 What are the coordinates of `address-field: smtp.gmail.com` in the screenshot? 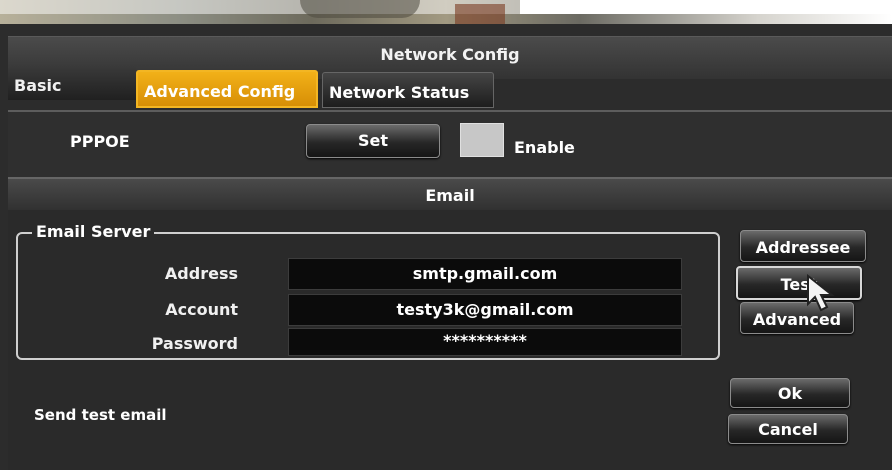 It's located at (485, 274).